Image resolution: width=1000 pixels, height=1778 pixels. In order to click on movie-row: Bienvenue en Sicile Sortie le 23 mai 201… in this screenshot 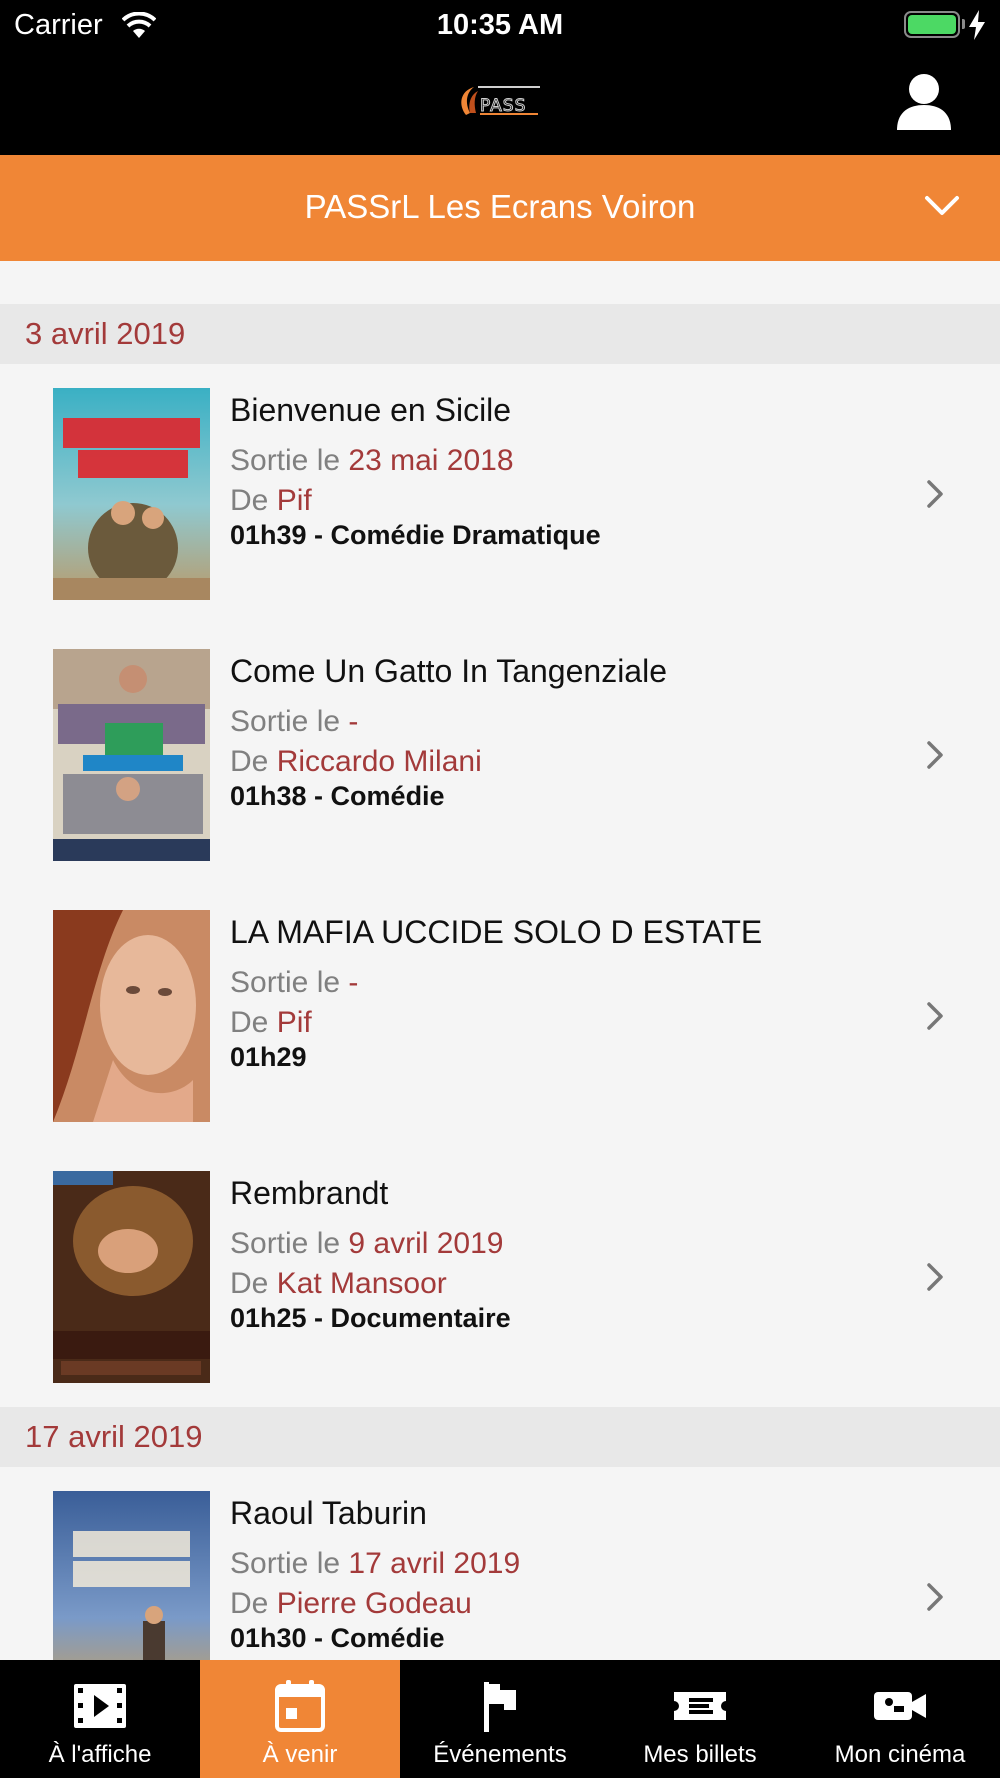, I will do `click(500, 494)`.